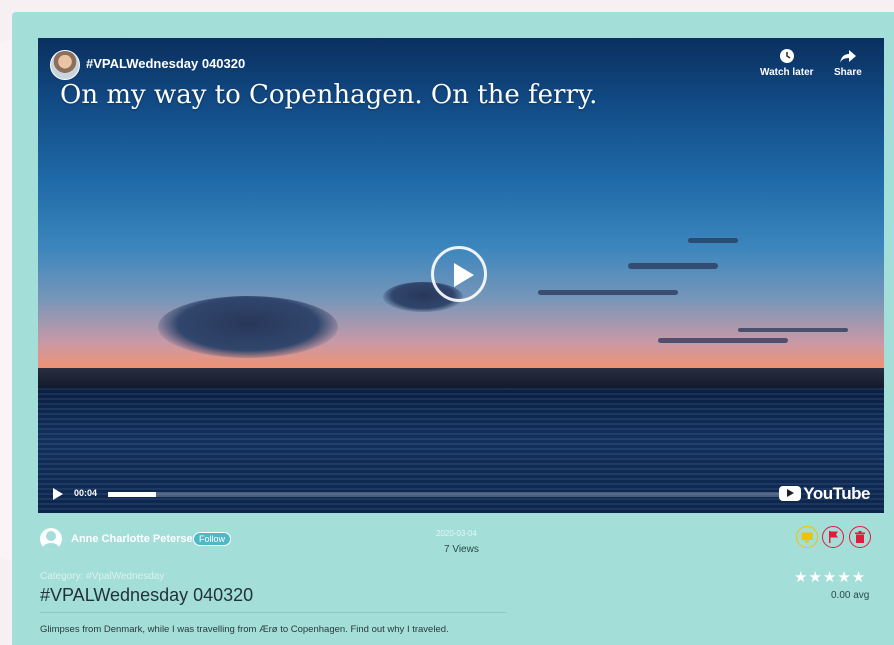 The width and height of the screenshot is (894, 645). I want to click on trash-icon, so click(860, 537).